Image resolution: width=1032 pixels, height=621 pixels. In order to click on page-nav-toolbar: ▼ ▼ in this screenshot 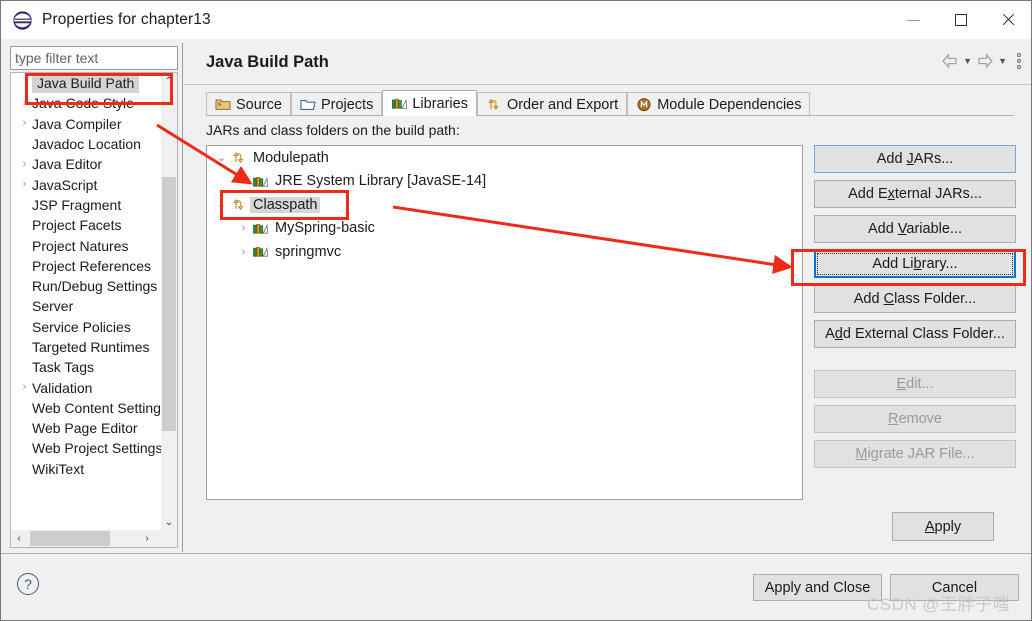, I will do `click(982, 61)`.